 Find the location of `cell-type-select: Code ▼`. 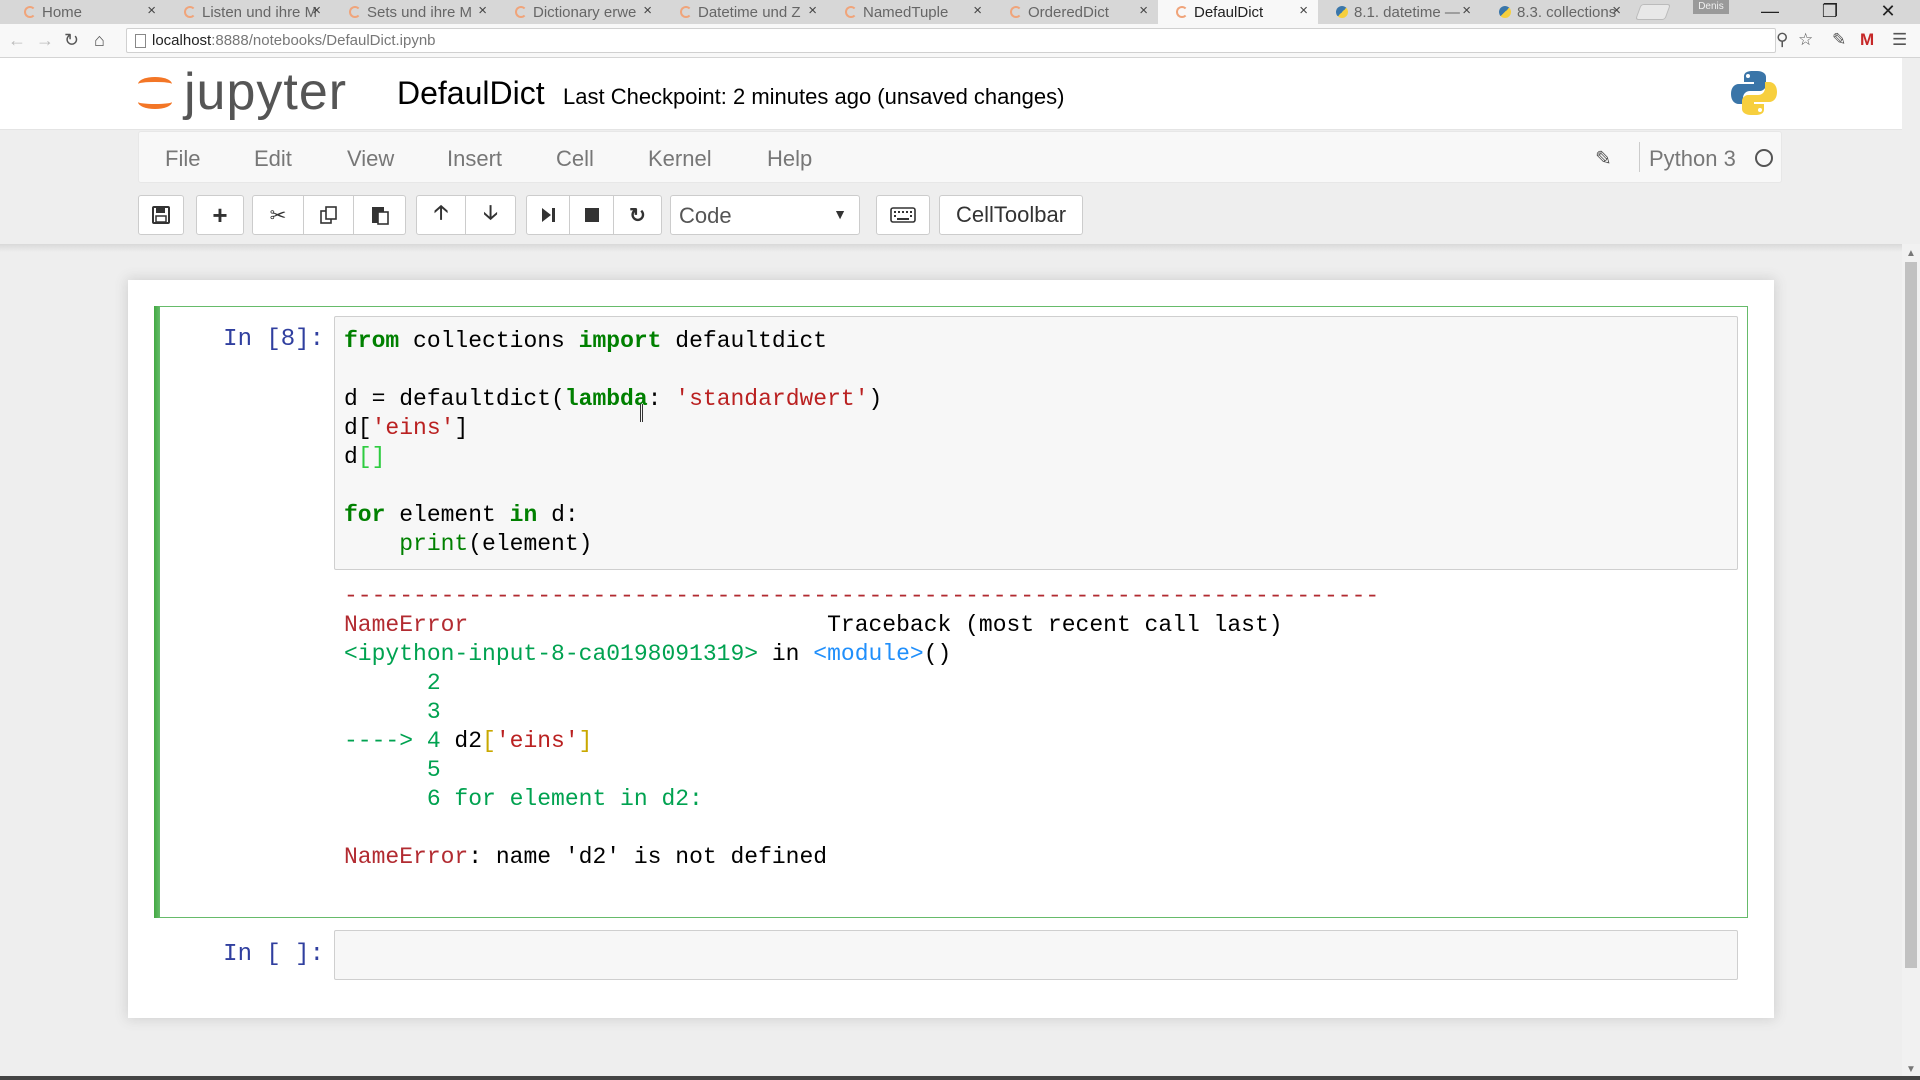

cell-type-select: Code ▼ is located at coordinates (765, 215).